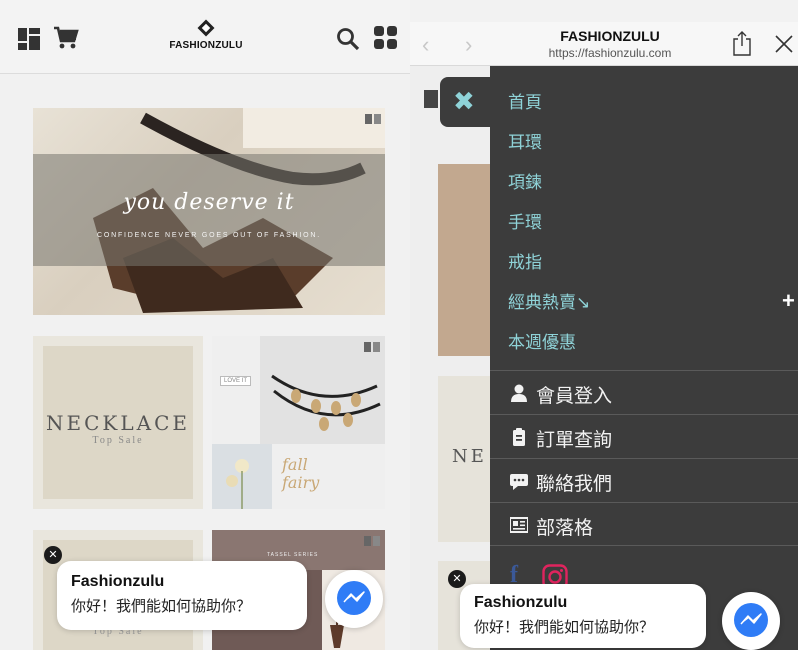 The image size is (798, 650). Describe the element at coordinates (549, 300) in the screenshot. I see `menu-item-bestsellers: 經典熱賣↘` at that location.